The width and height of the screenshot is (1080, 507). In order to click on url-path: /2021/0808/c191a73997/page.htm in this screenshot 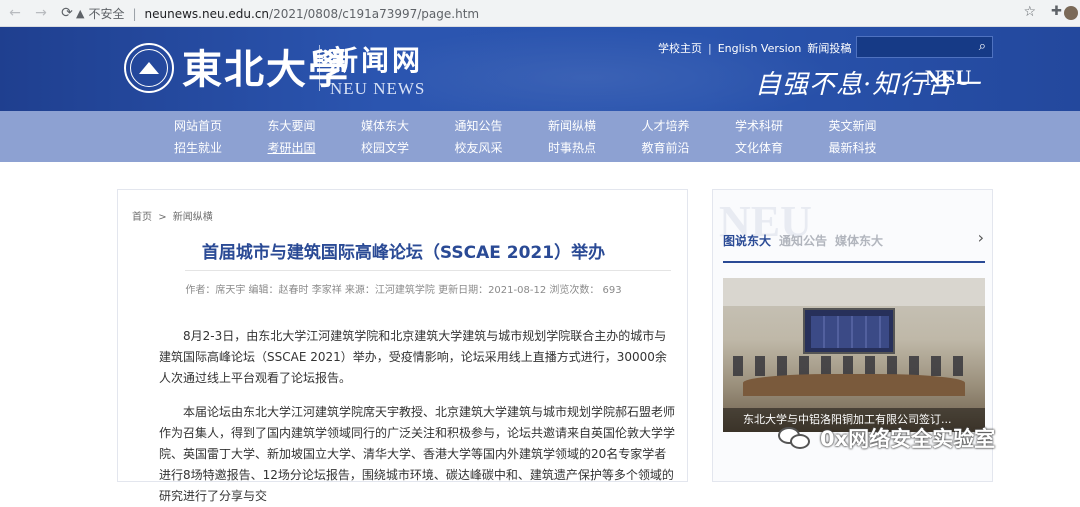, I will do `click(374, 14)`.